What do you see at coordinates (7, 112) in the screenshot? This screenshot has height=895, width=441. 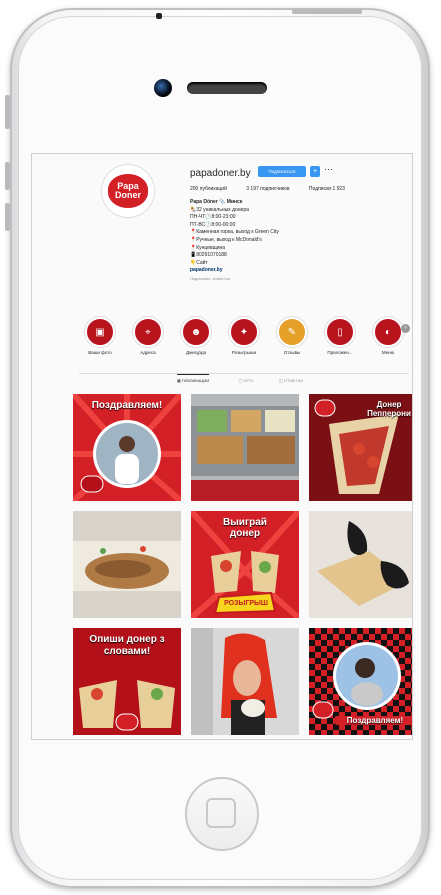 I see `mute-switch` at bounding box center [7, 112].